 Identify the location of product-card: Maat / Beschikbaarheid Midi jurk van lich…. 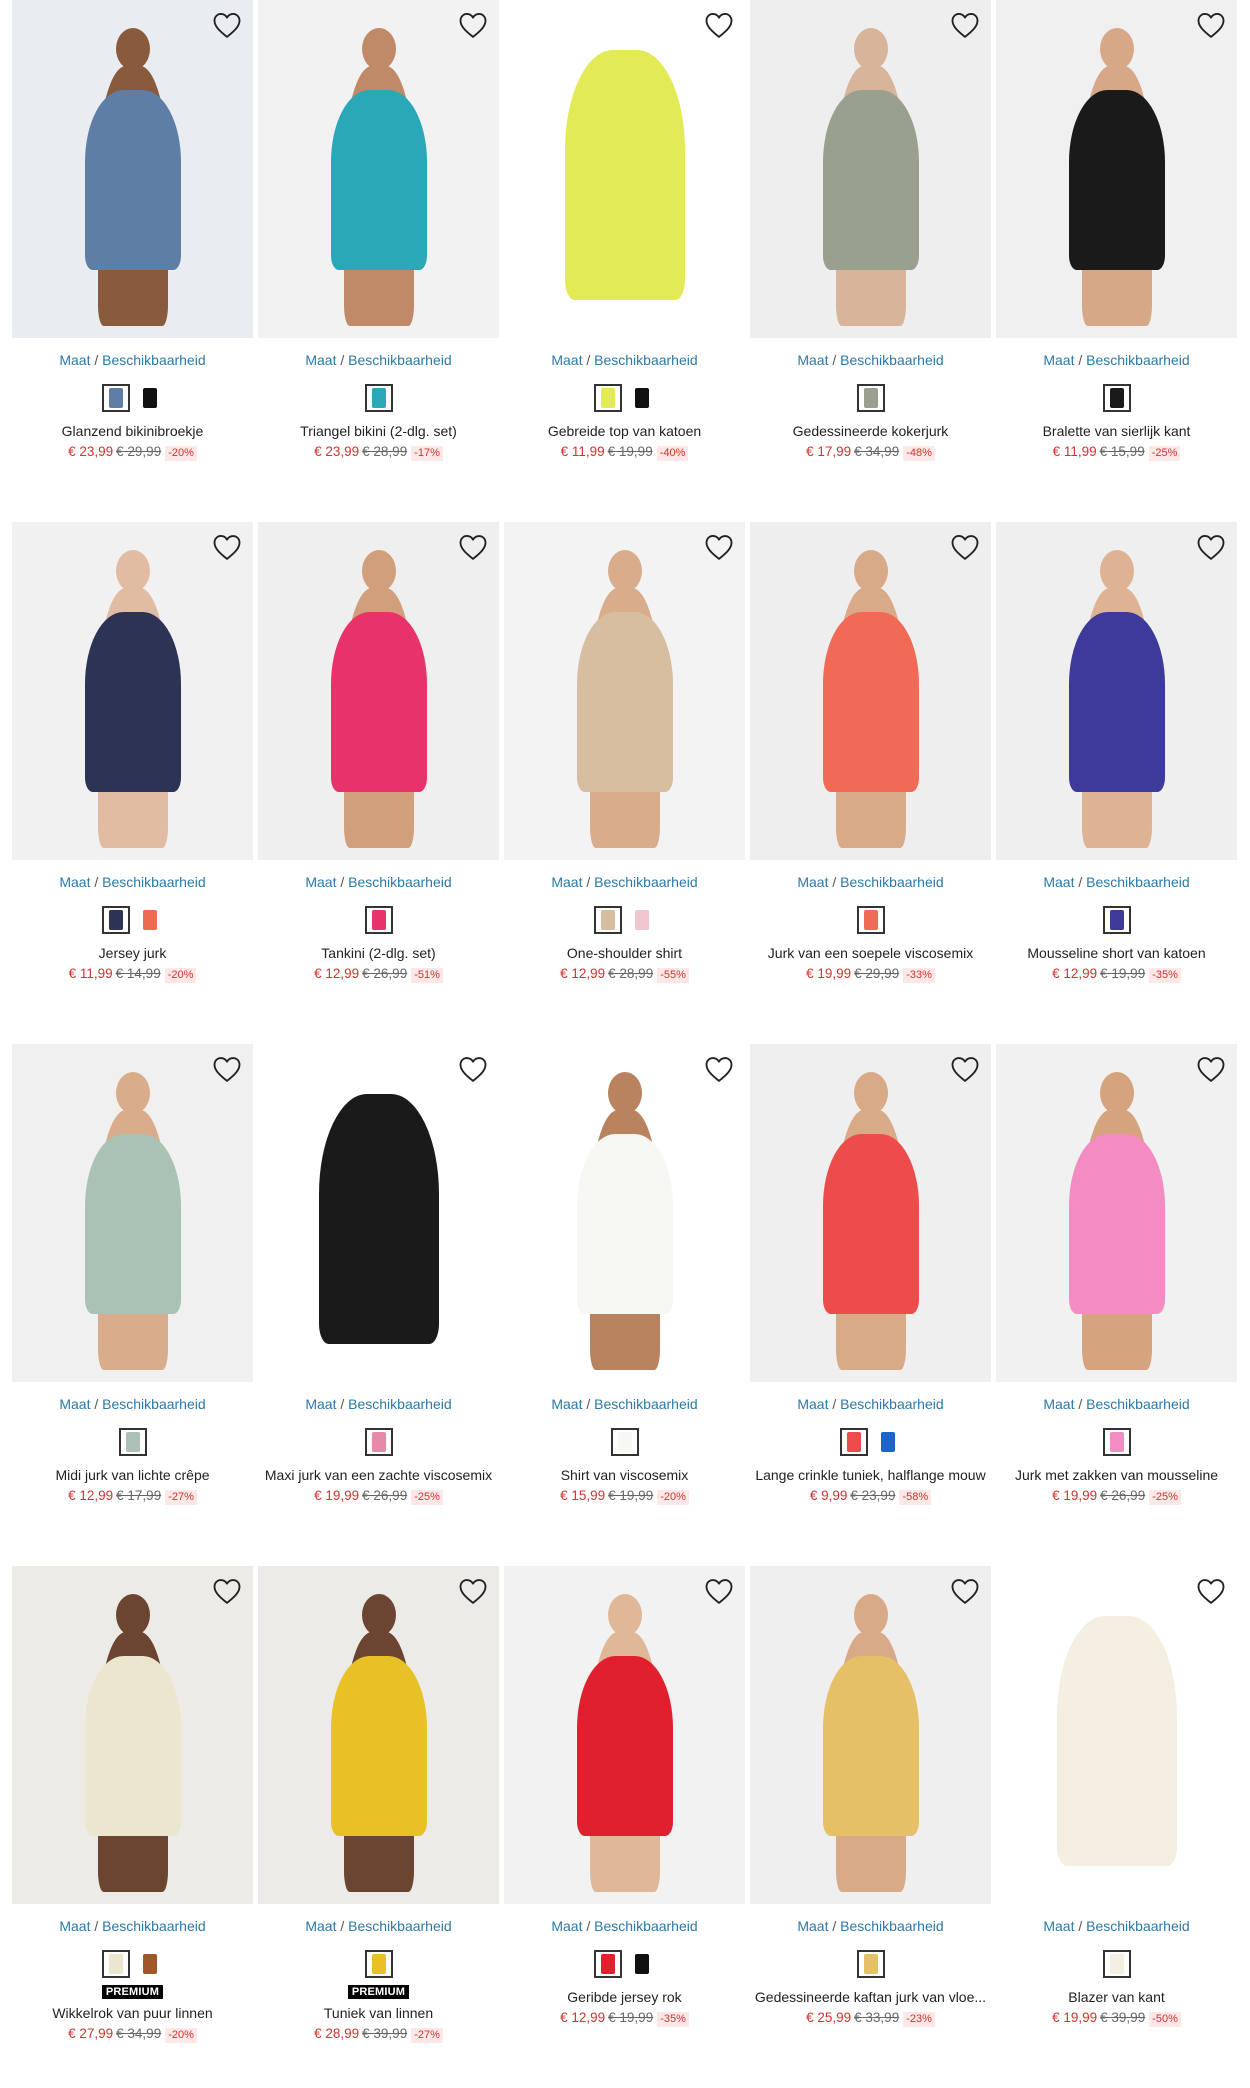
(132, 1305).